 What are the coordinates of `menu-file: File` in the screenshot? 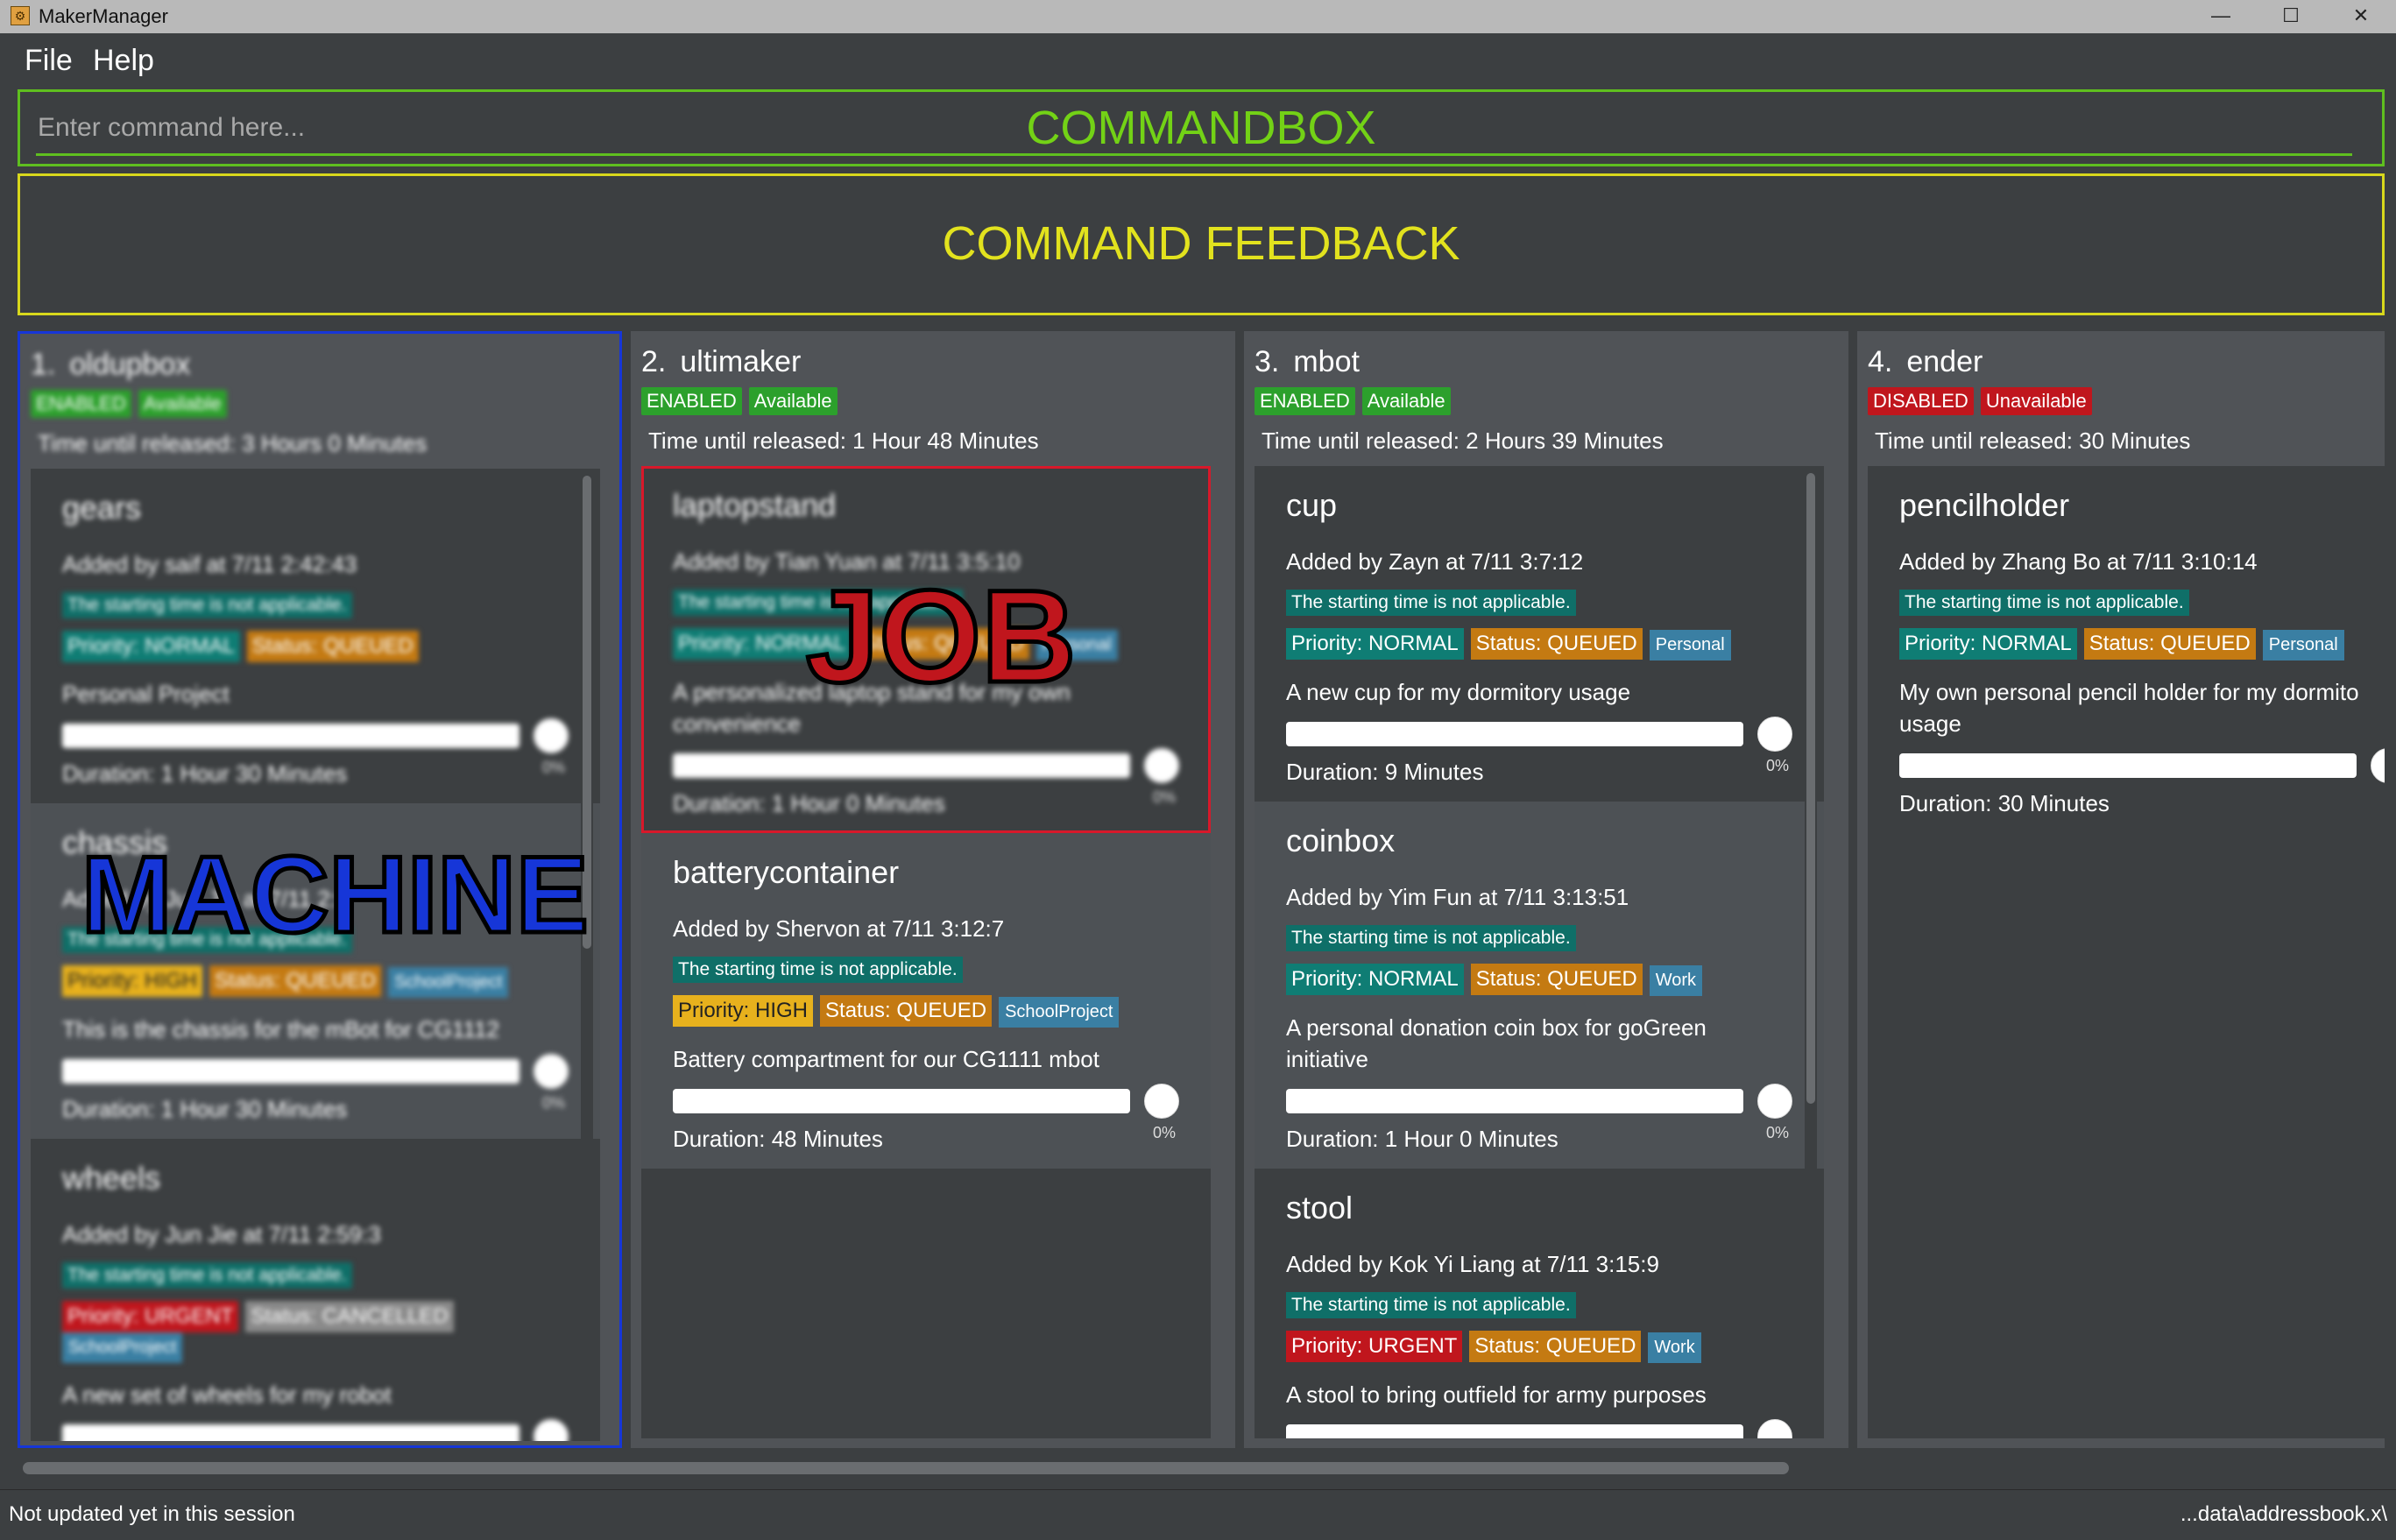 It's located at (49, 61).